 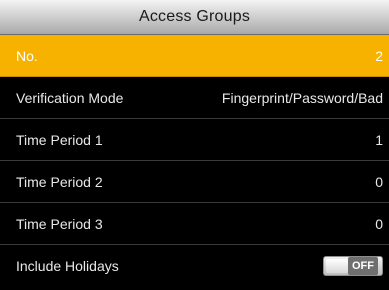 What do you see at coordinates (302, 97) in the screenshot?
I see `row-verification-mode-value: Fingerprint/Password/Bad` at bounding box center [302, 97].